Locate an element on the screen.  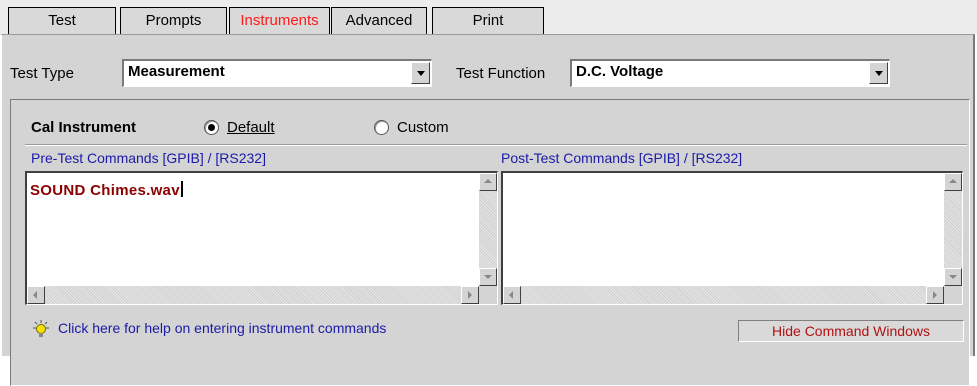
lightbulb-icon is located at coordinates (41, 328).